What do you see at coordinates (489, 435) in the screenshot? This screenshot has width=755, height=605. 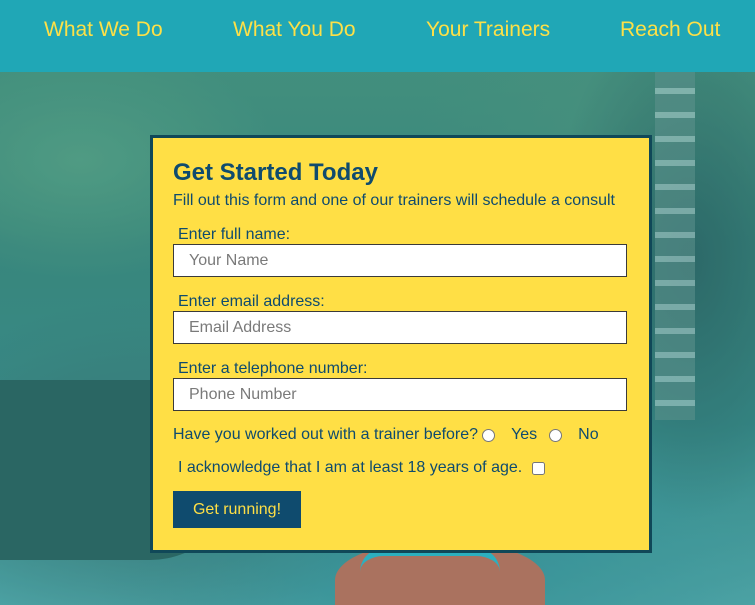 I see `trainer-yes-radio` at bounding box center [489, 435].